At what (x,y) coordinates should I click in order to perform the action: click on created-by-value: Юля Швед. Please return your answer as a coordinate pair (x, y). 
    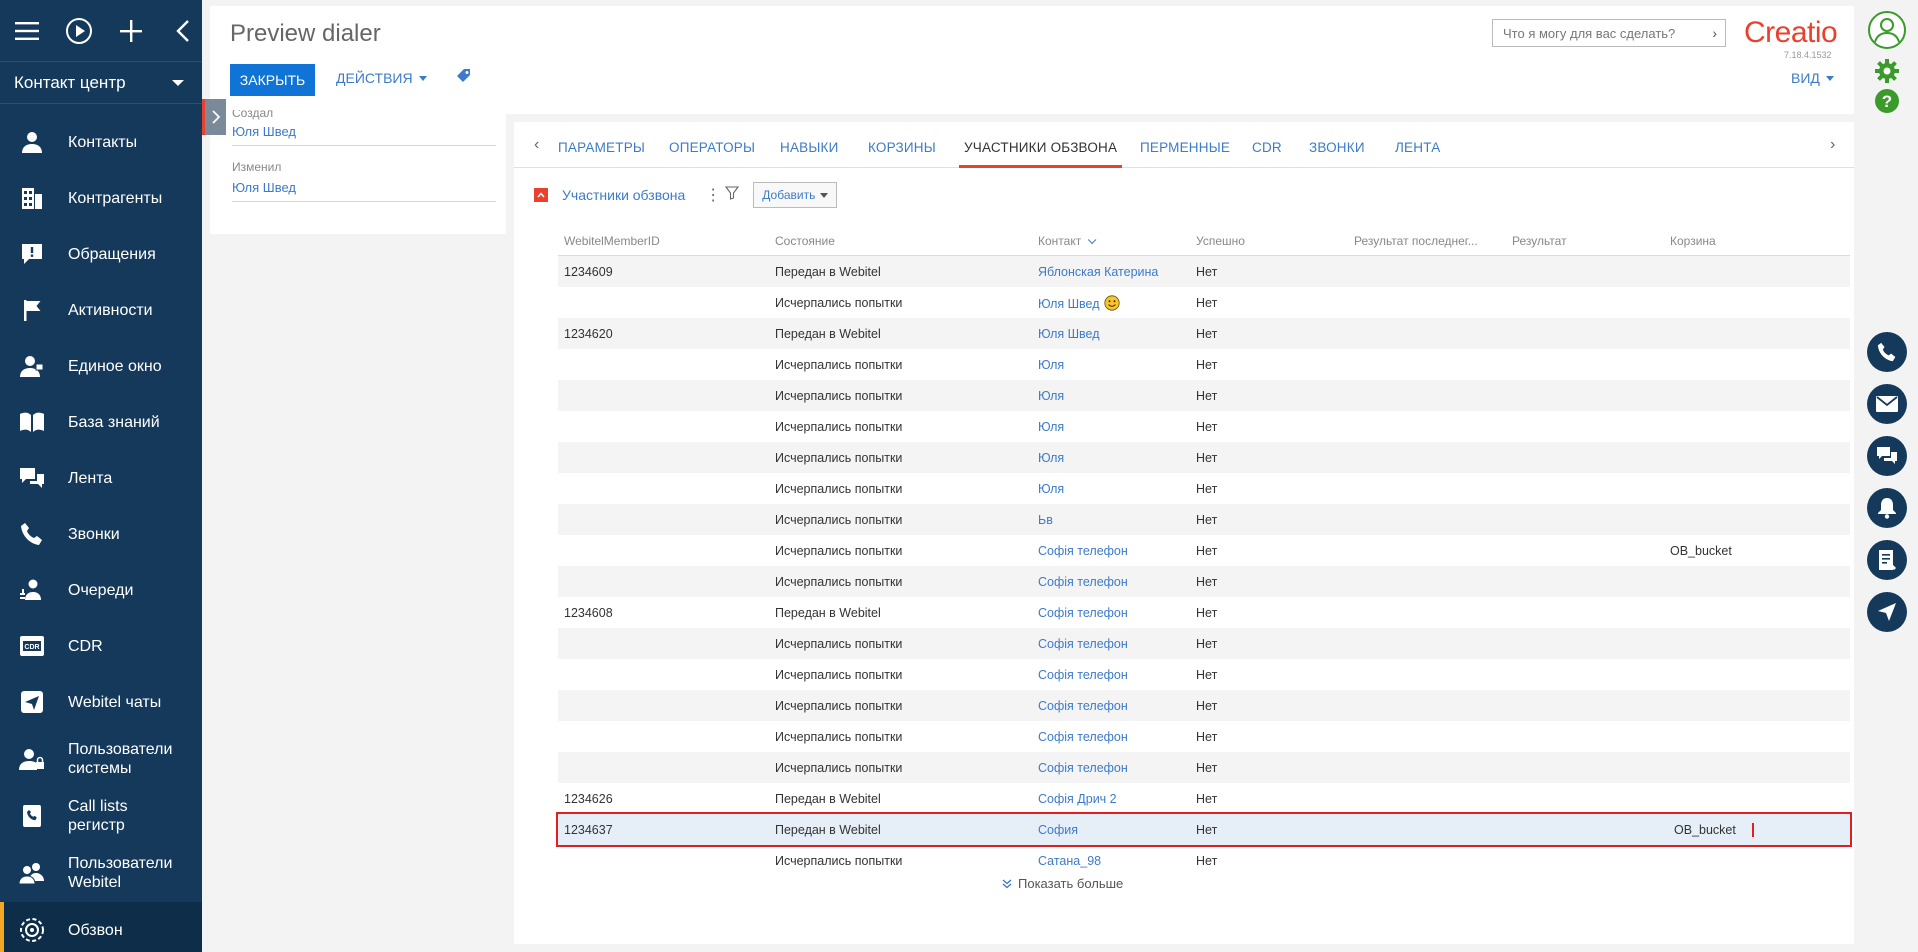
    Looking at the image, I should click on (364, 132).